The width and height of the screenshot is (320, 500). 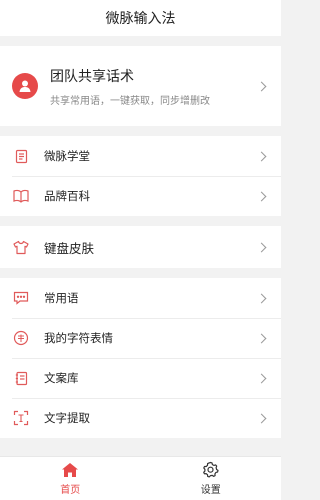 What do you see at coordinates (67, 418) in the screenshot?
I see `menu-item-label: 文字提取` at bounding box center [67, 418].